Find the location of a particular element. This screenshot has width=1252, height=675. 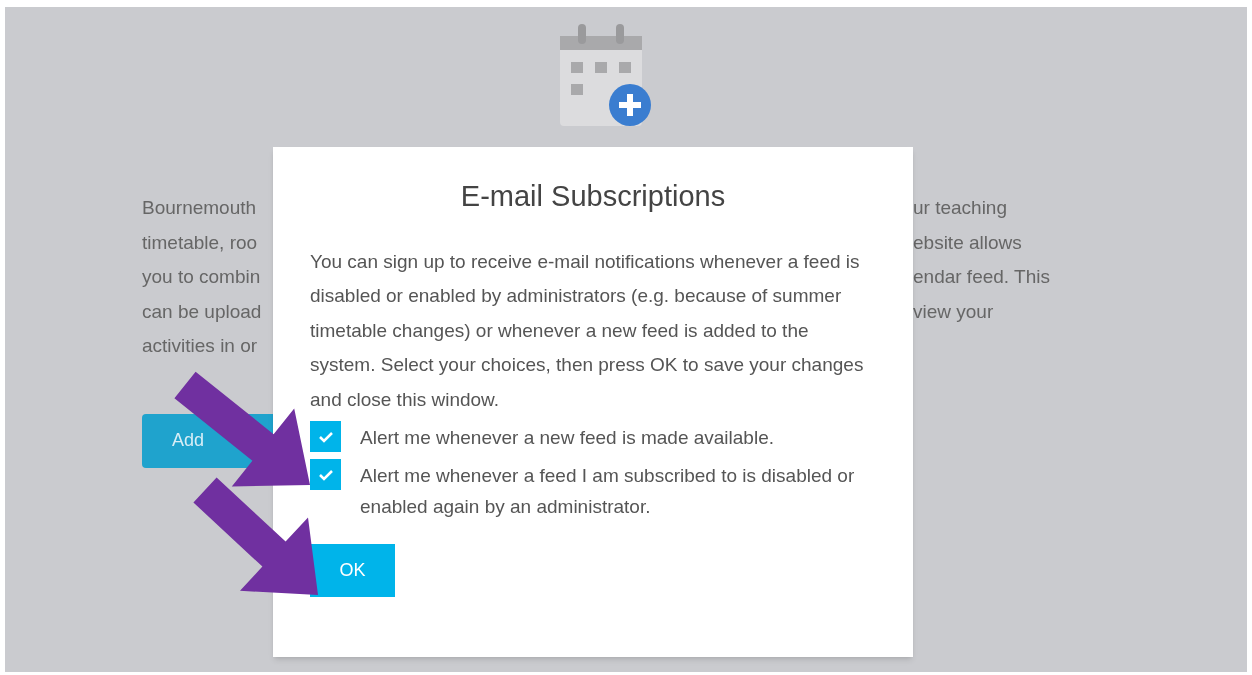

paragraph-fragment: ur teaching is located at coordinates (960, 208).